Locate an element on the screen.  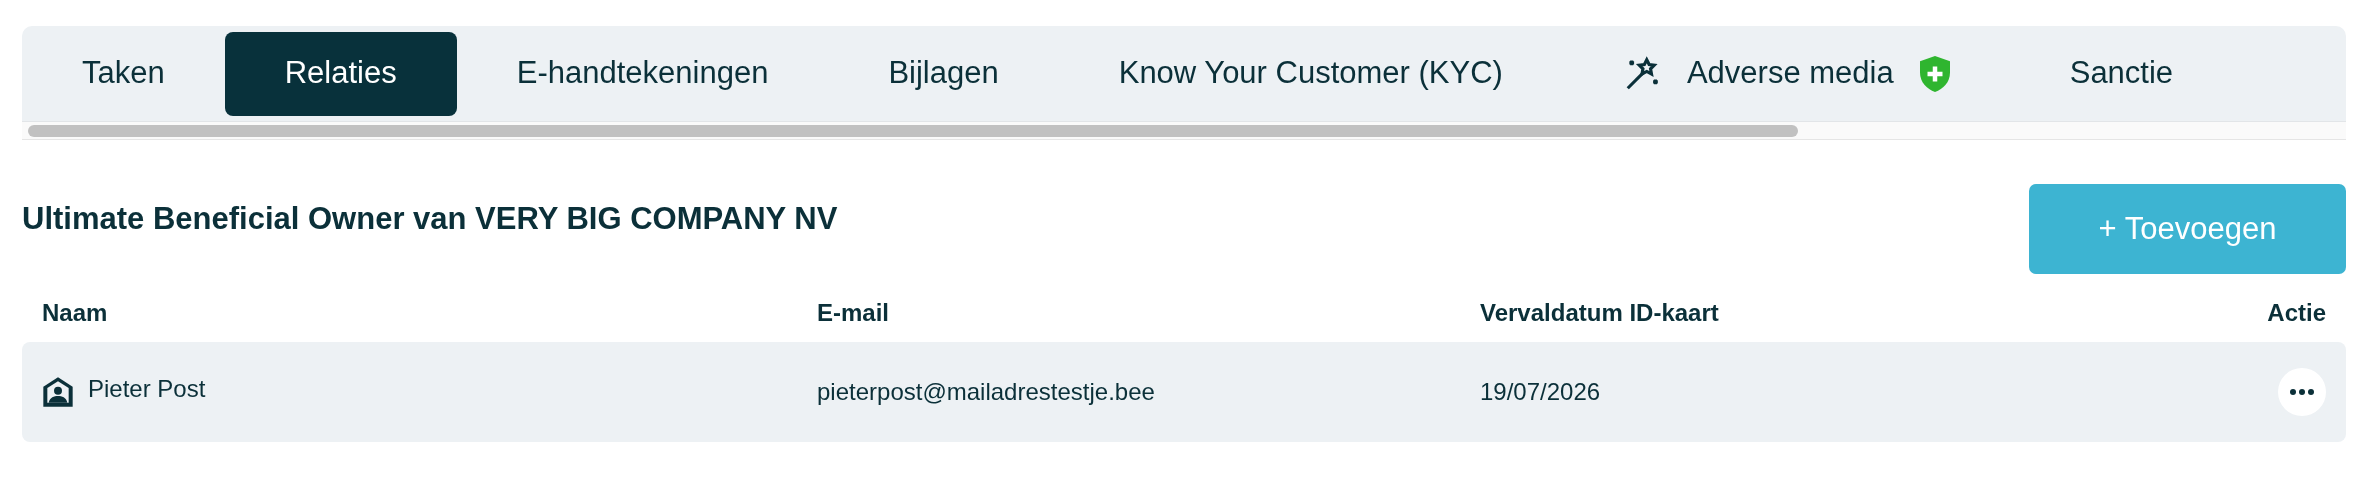
column-header: Actie is located at coordinates (2296, 313).